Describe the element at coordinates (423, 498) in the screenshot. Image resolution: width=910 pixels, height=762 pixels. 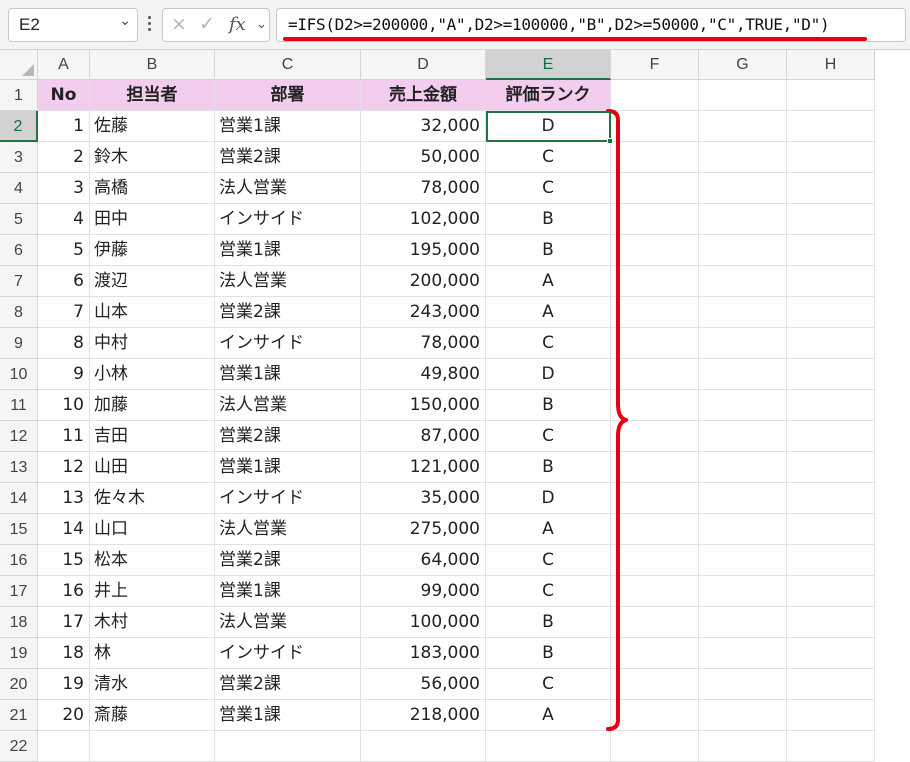
I see `cell-sales: 35,000` at that location.